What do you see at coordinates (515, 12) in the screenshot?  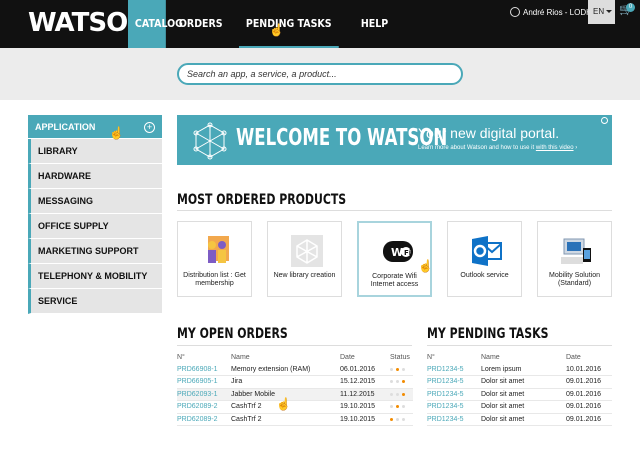 I see `user-icon` at bounding box center [515, 12].